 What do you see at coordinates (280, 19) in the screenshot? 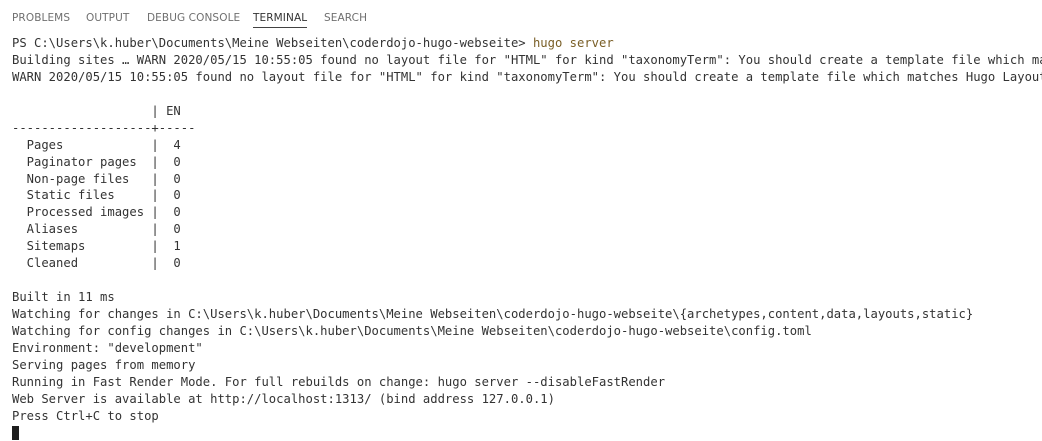
I see `tab-terminal: TERMINAL` at bounding box center [280, 19].